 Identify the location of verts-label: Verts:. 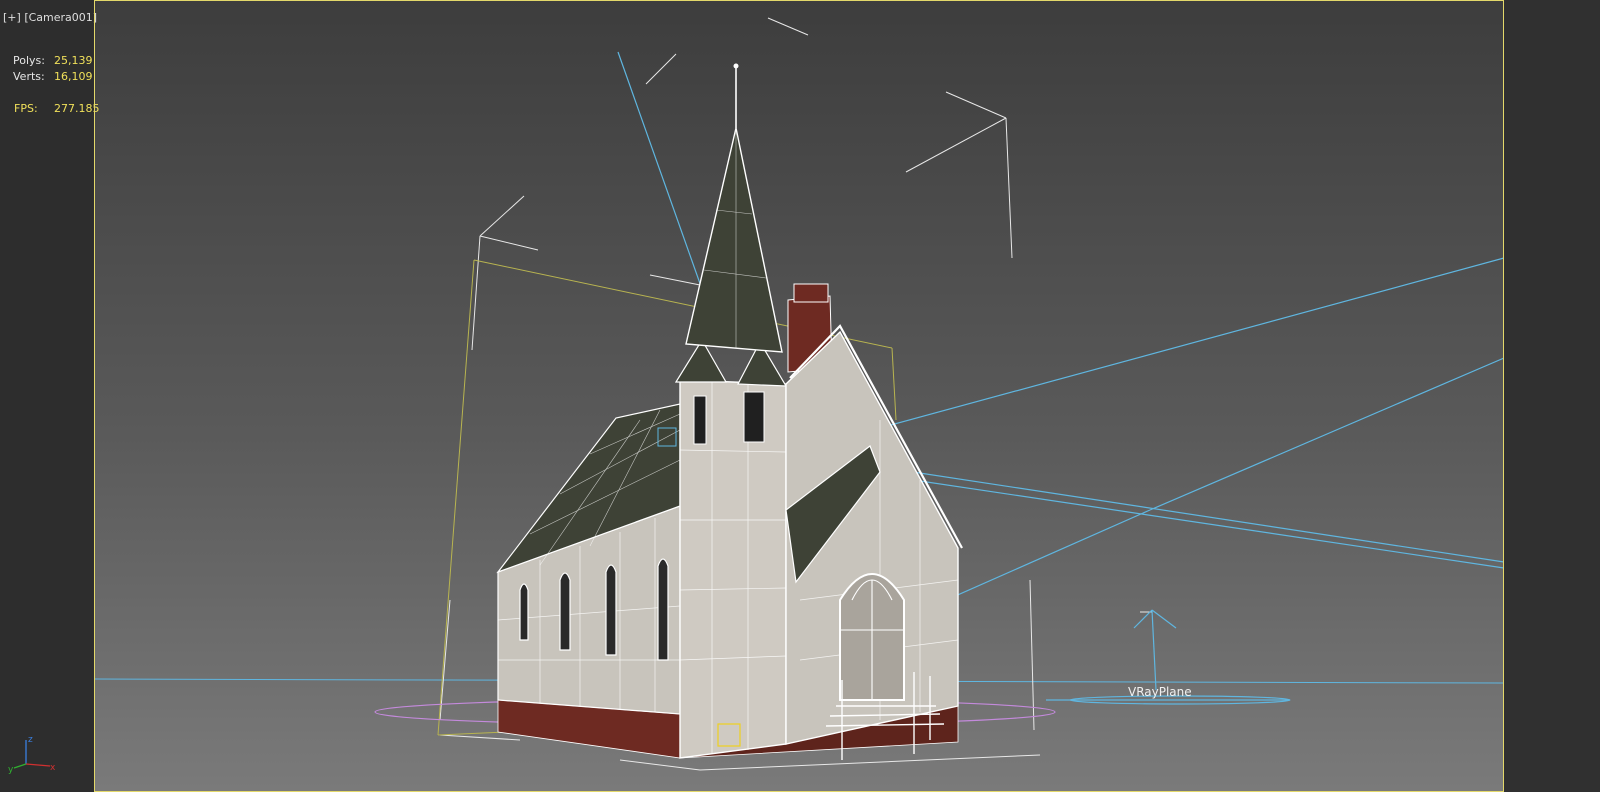
(29, 76).